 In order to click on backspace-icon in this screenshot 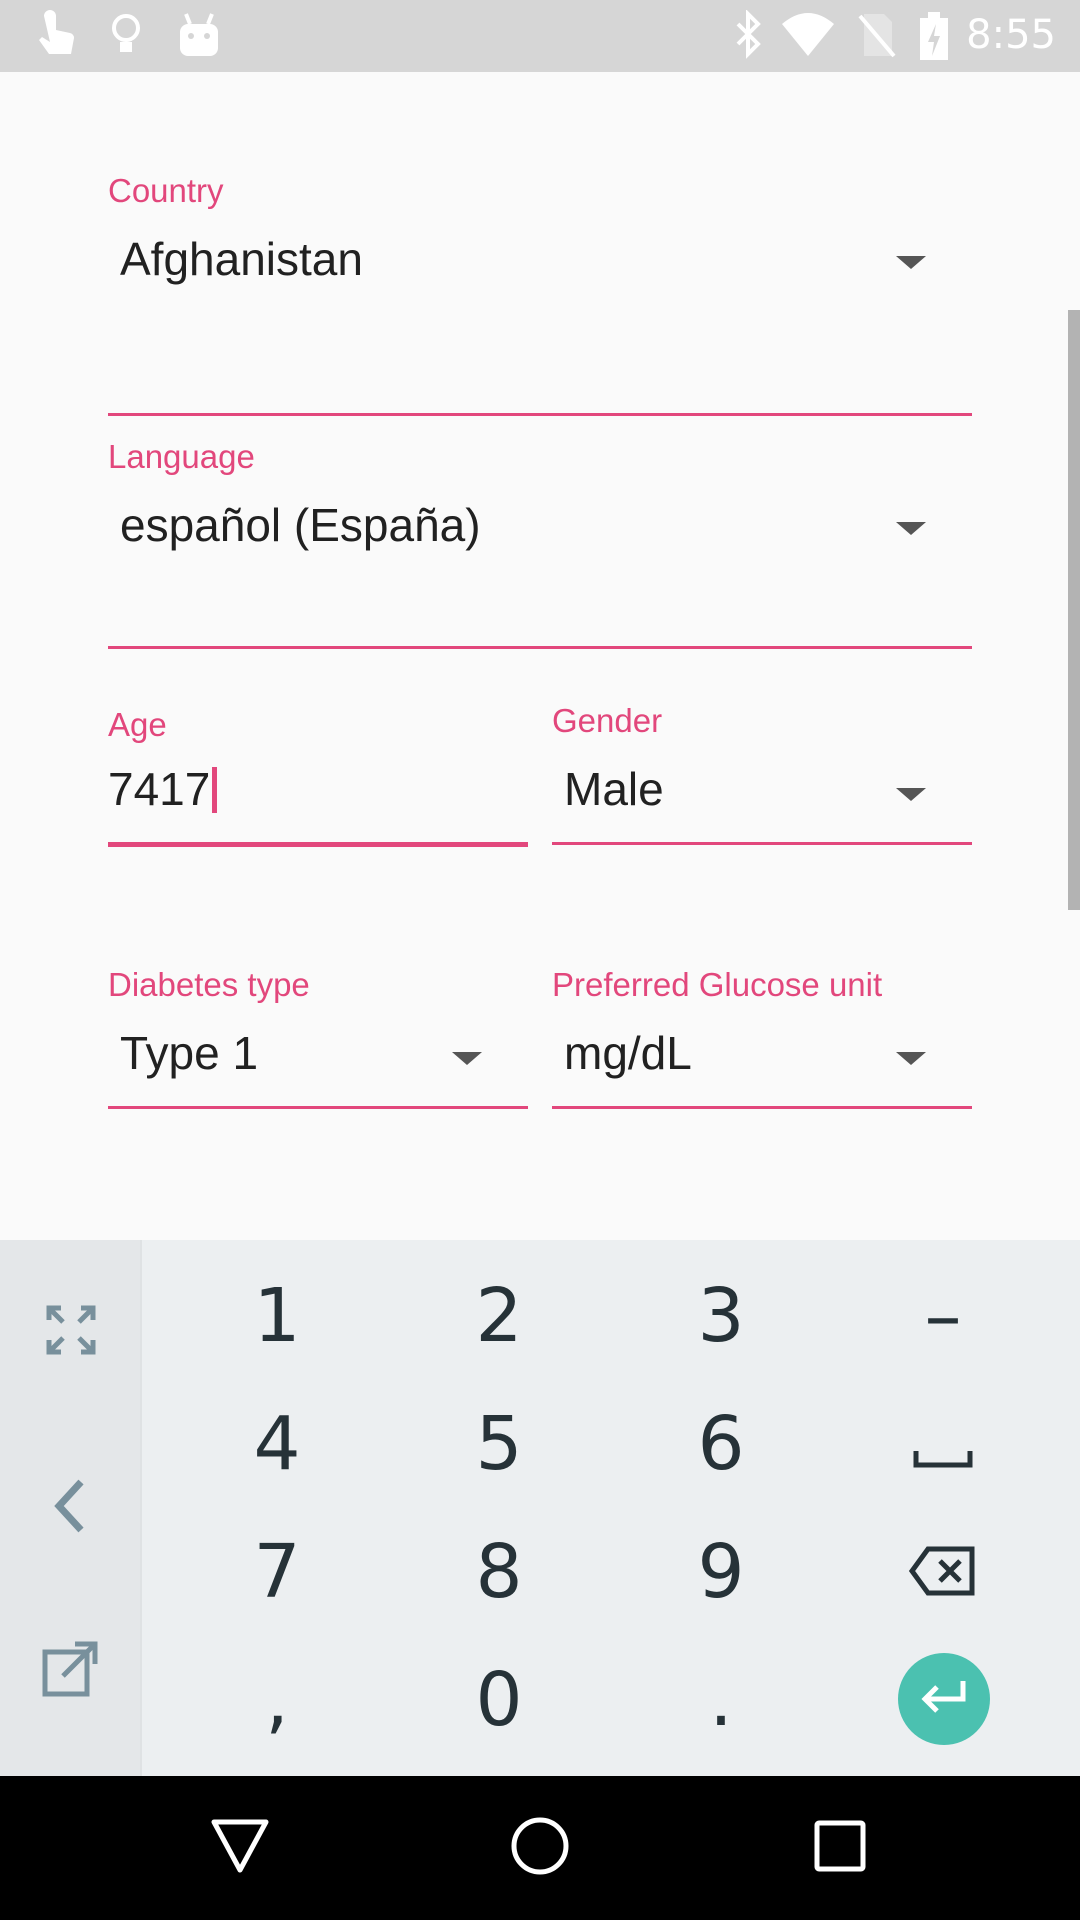, I will do `click(943, 1572)`.